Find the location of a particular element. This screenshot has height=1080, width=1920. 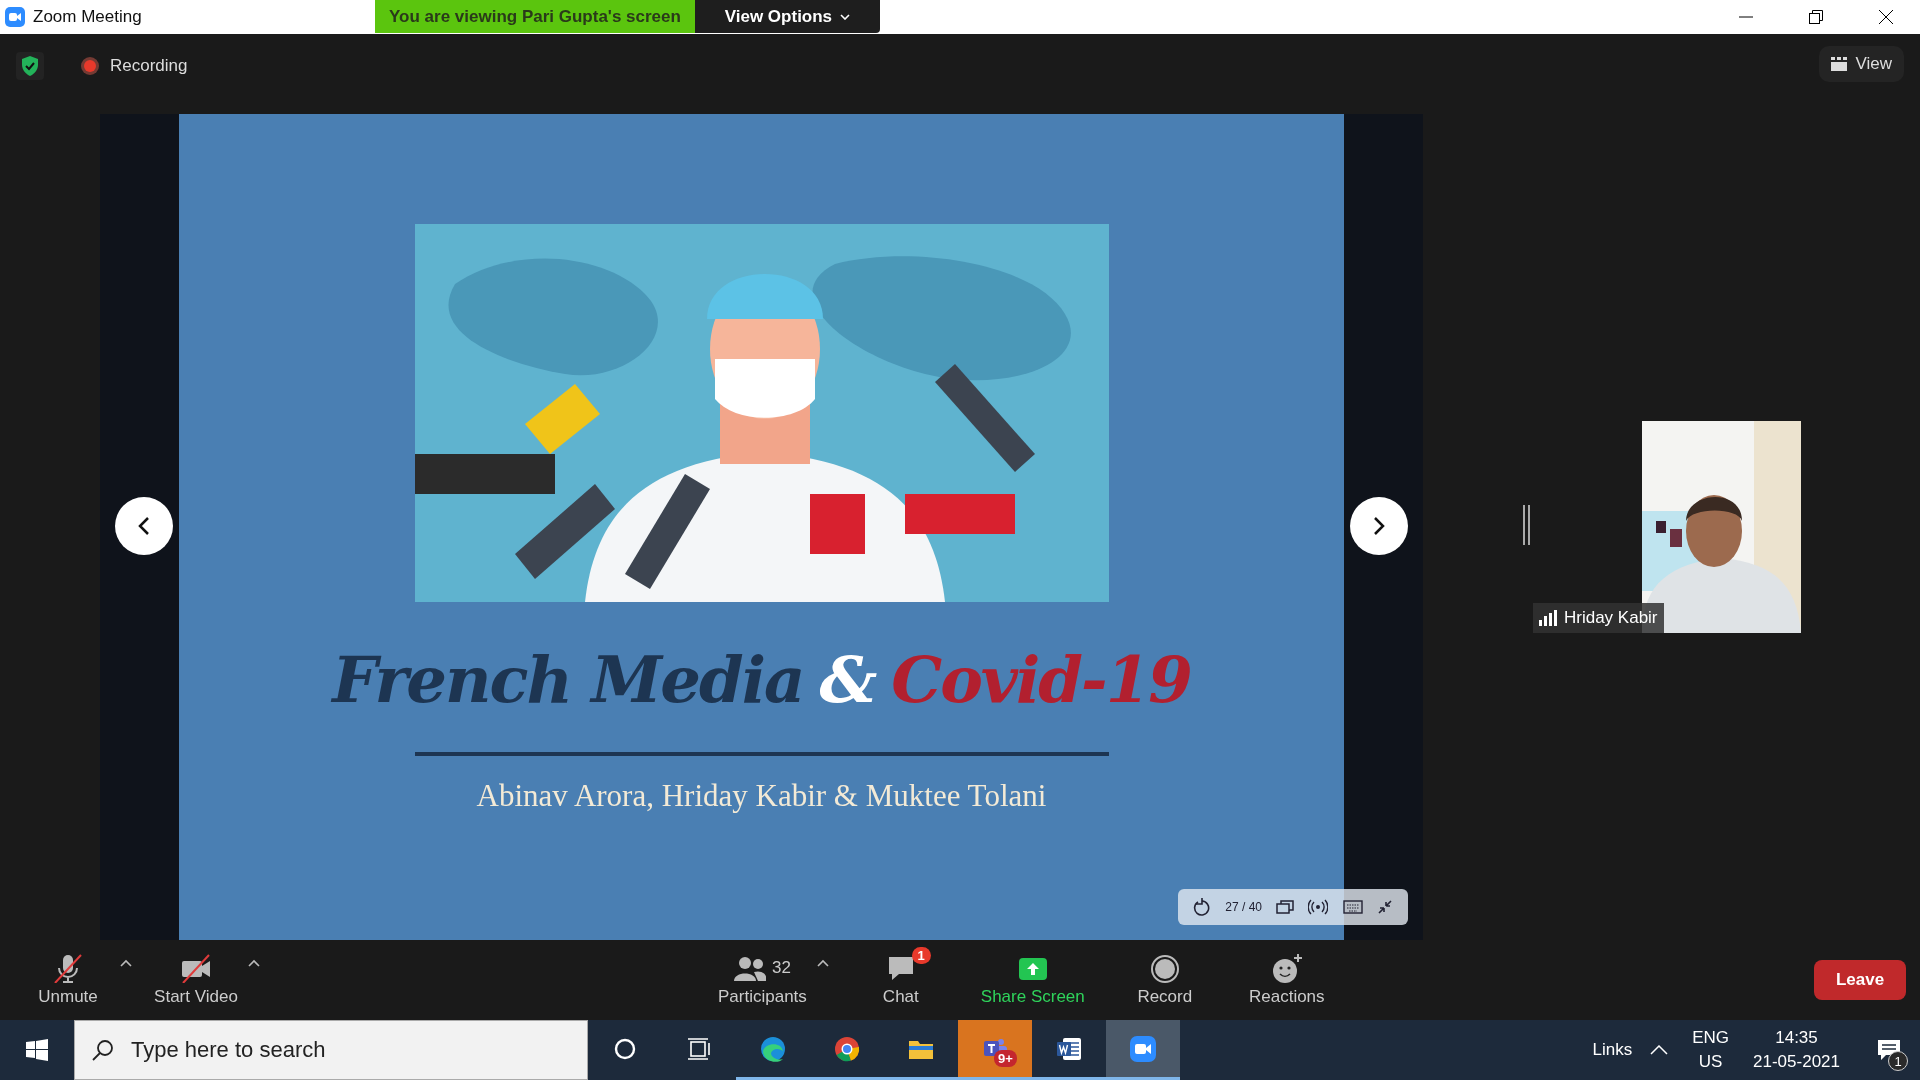

chevron-left-icon is located at coordinates (144, 526).